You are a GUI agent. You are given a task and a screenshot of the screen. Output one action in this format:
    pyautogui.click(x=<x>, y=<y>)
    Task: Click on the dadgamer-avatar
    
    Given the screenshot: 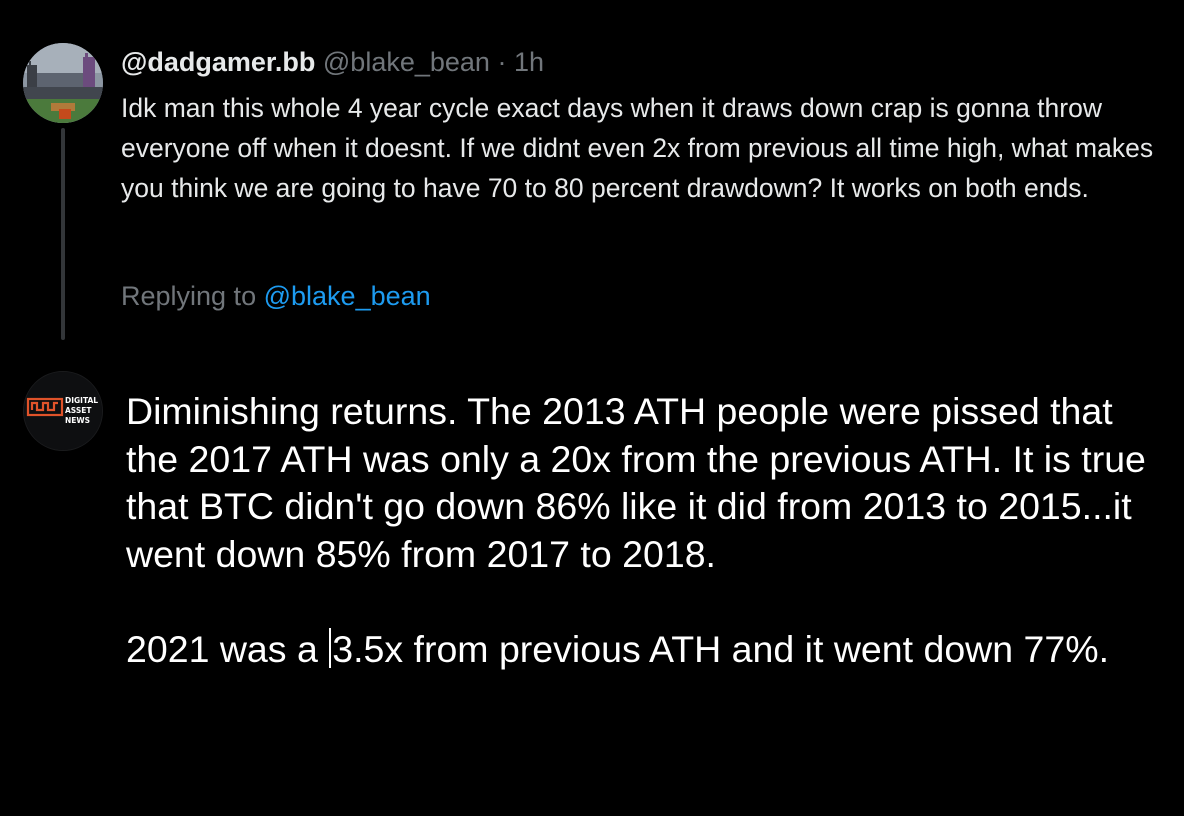 What is the action you would take?
    pyautogui.click(x=63, y=83)
    